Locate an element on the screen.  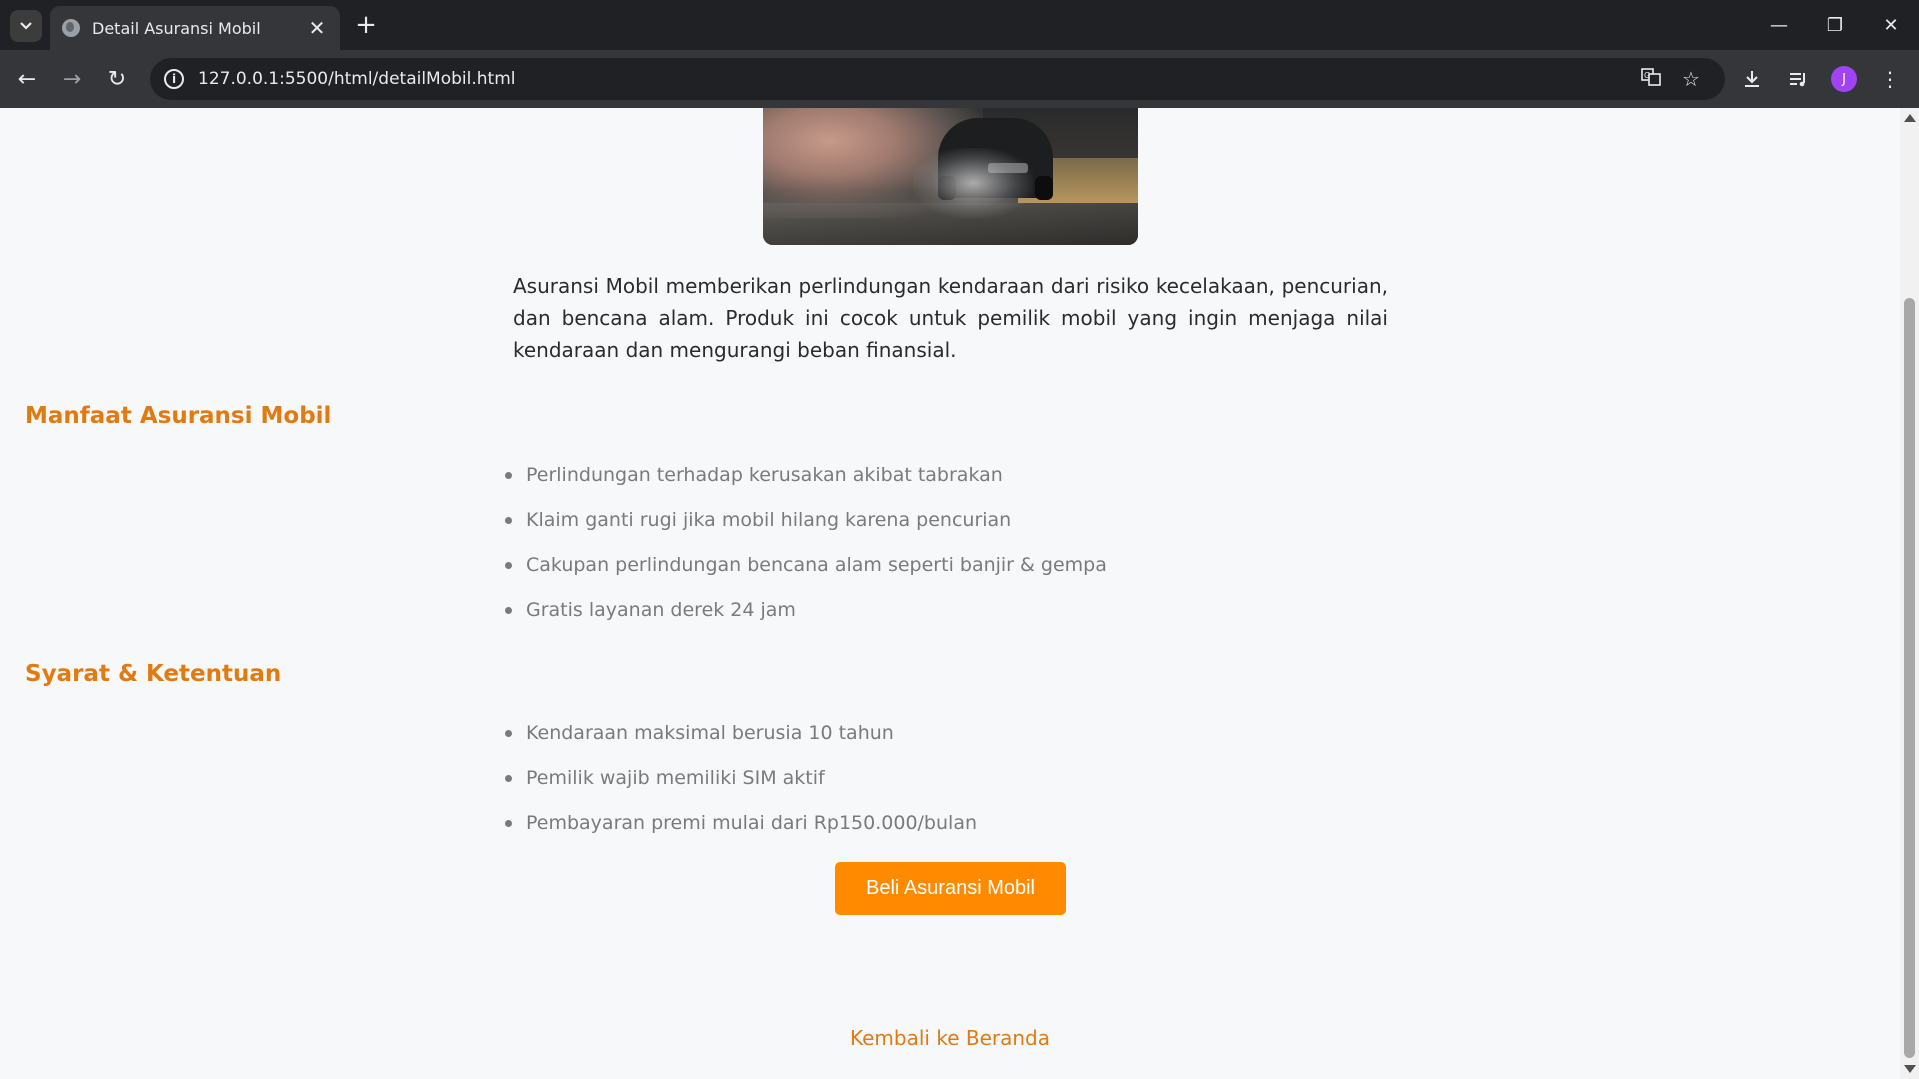
browser-tab: Detail Asuransi Mobil ✕ is located at coordinates (195, 28).